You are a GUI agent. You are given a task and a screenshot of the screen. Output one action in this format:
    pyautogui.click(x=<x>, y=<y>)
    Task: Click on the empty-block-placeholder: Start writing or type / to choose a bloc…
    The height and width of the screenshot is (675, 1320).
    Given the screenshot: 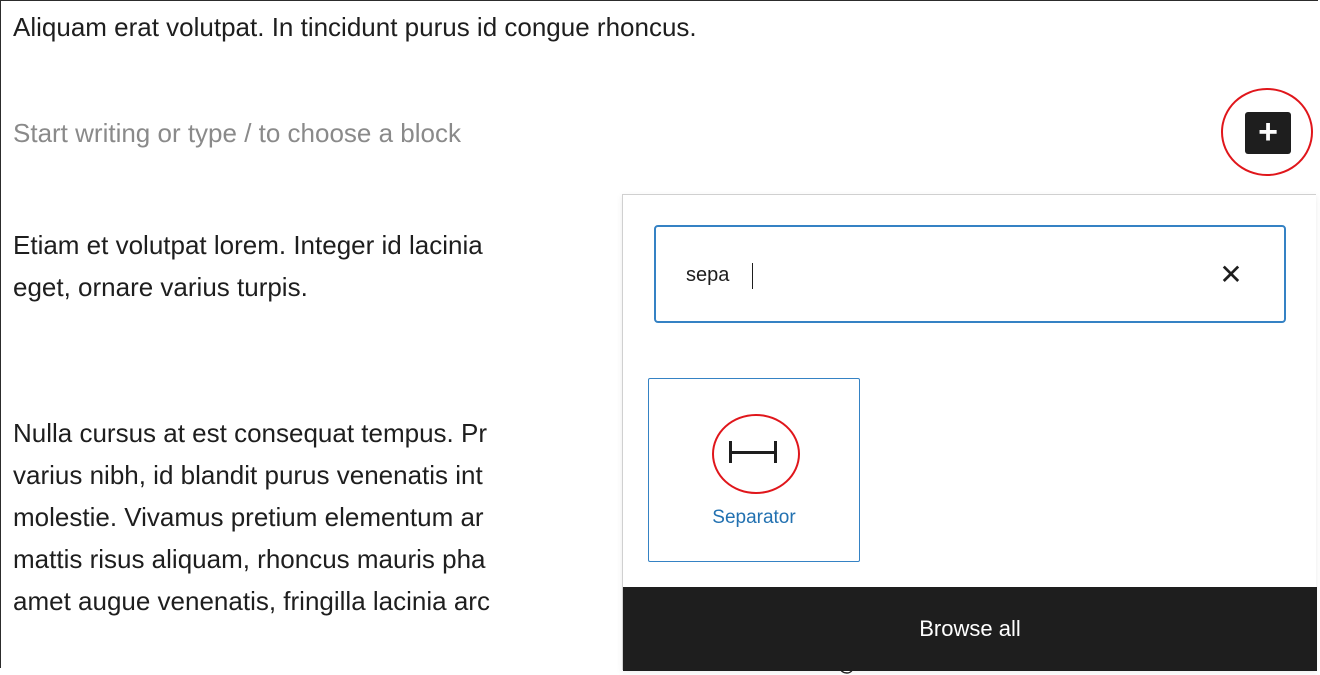 What is the action you would take?
    pyautogui.click(x=237, y=133)
    